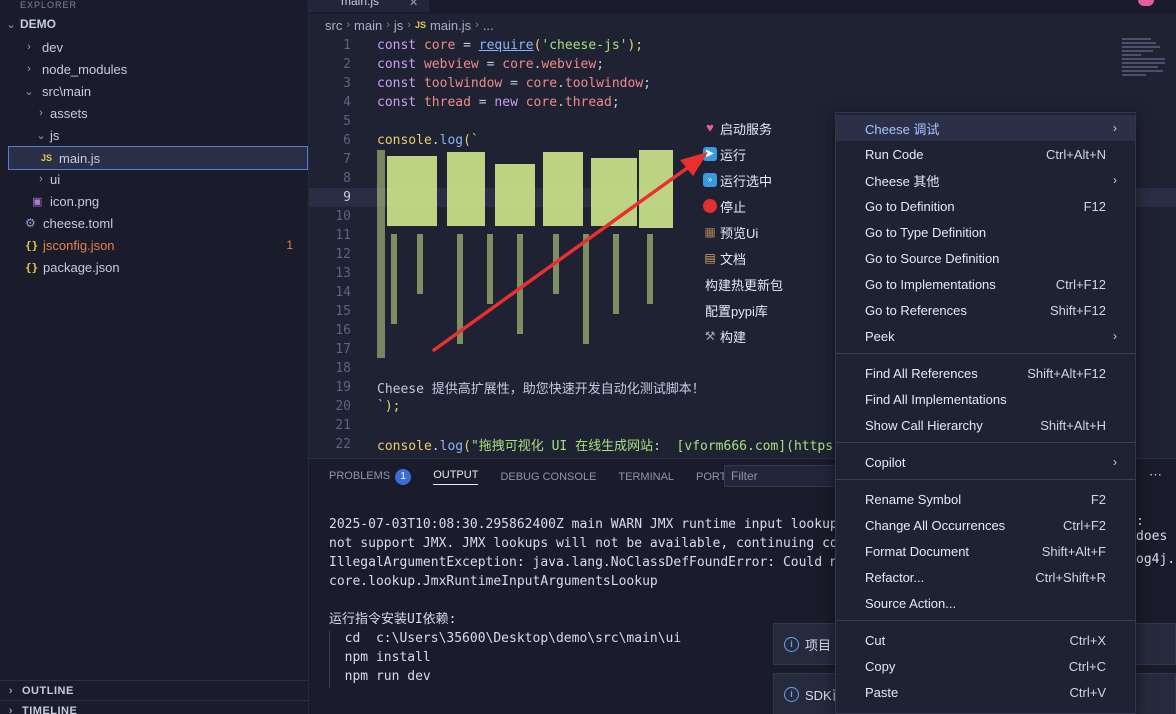 Image resolution: width=1176 pixels, height=714 pixels. I want to click on info-icon: i, so click(791, 644).